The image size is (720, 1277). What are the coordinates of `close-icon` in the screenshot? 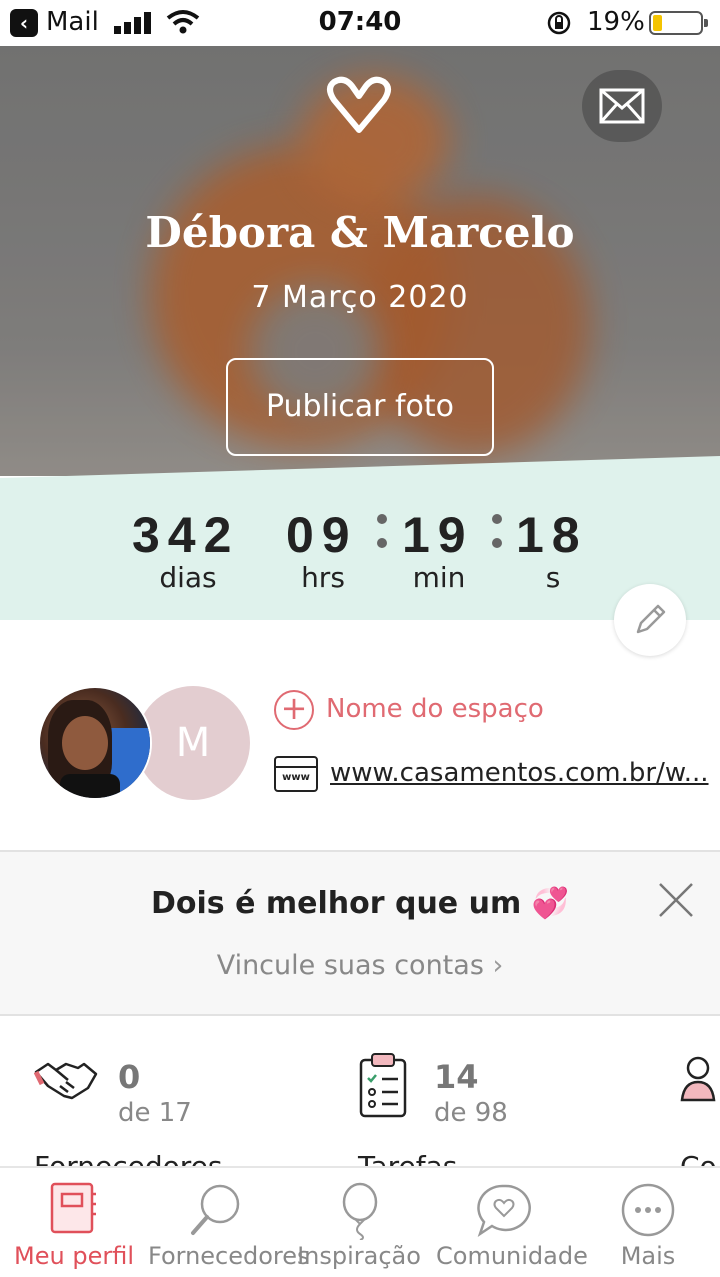 It's located at (676, 900).